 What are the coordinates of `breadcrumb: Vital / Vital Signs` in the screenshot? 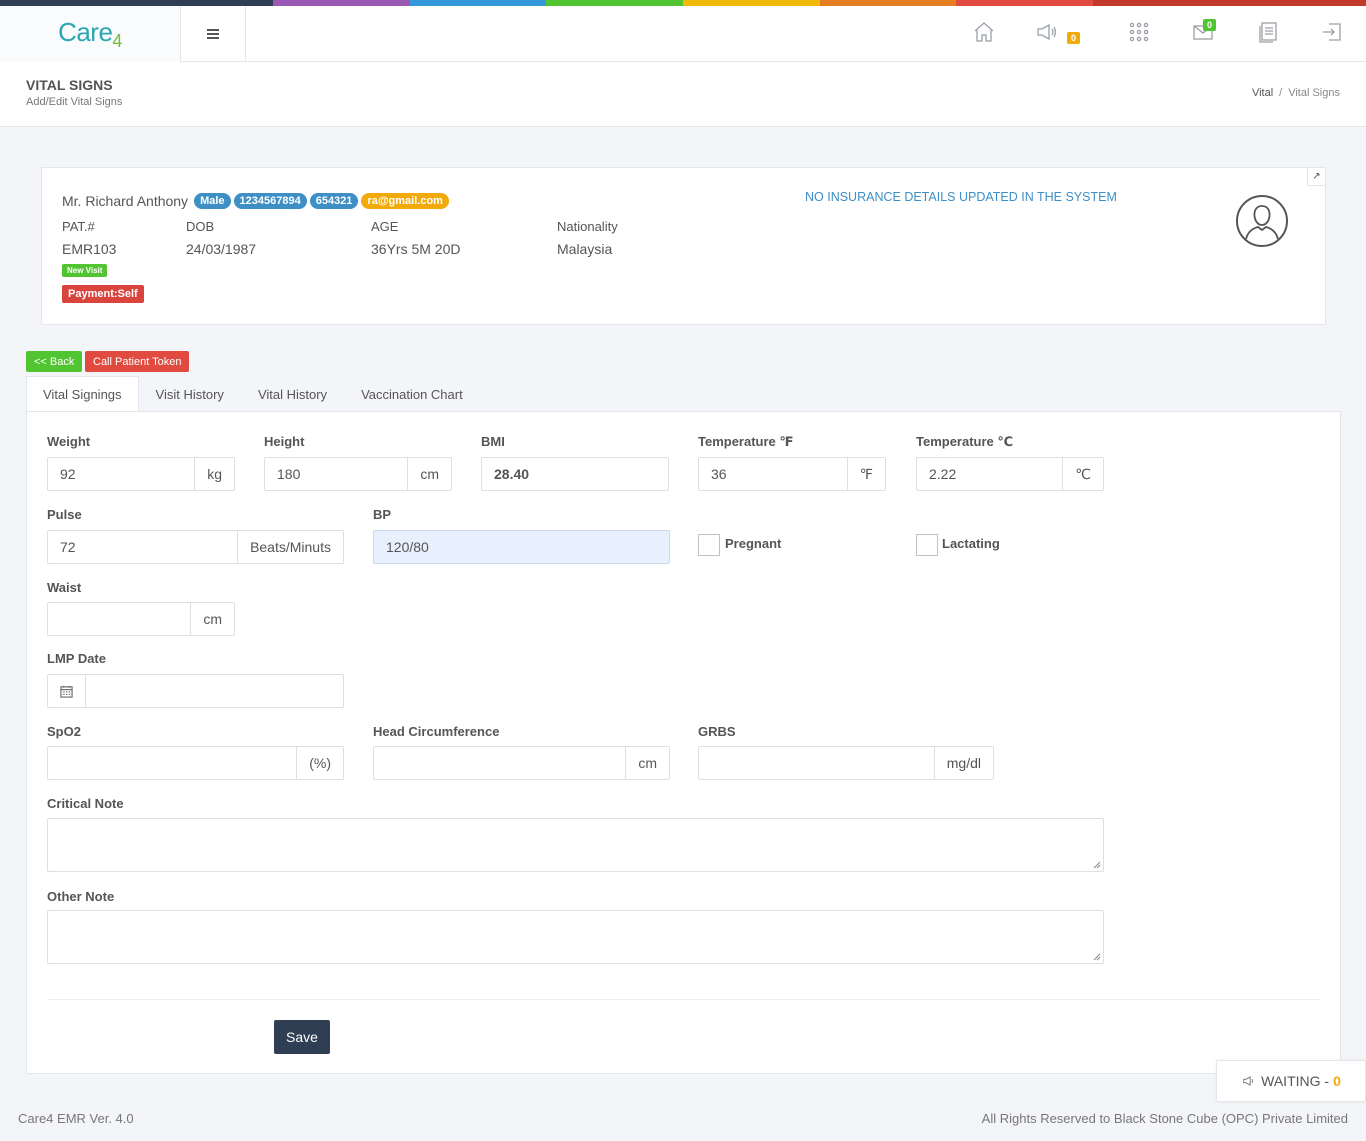 It's located at (1295, 93).